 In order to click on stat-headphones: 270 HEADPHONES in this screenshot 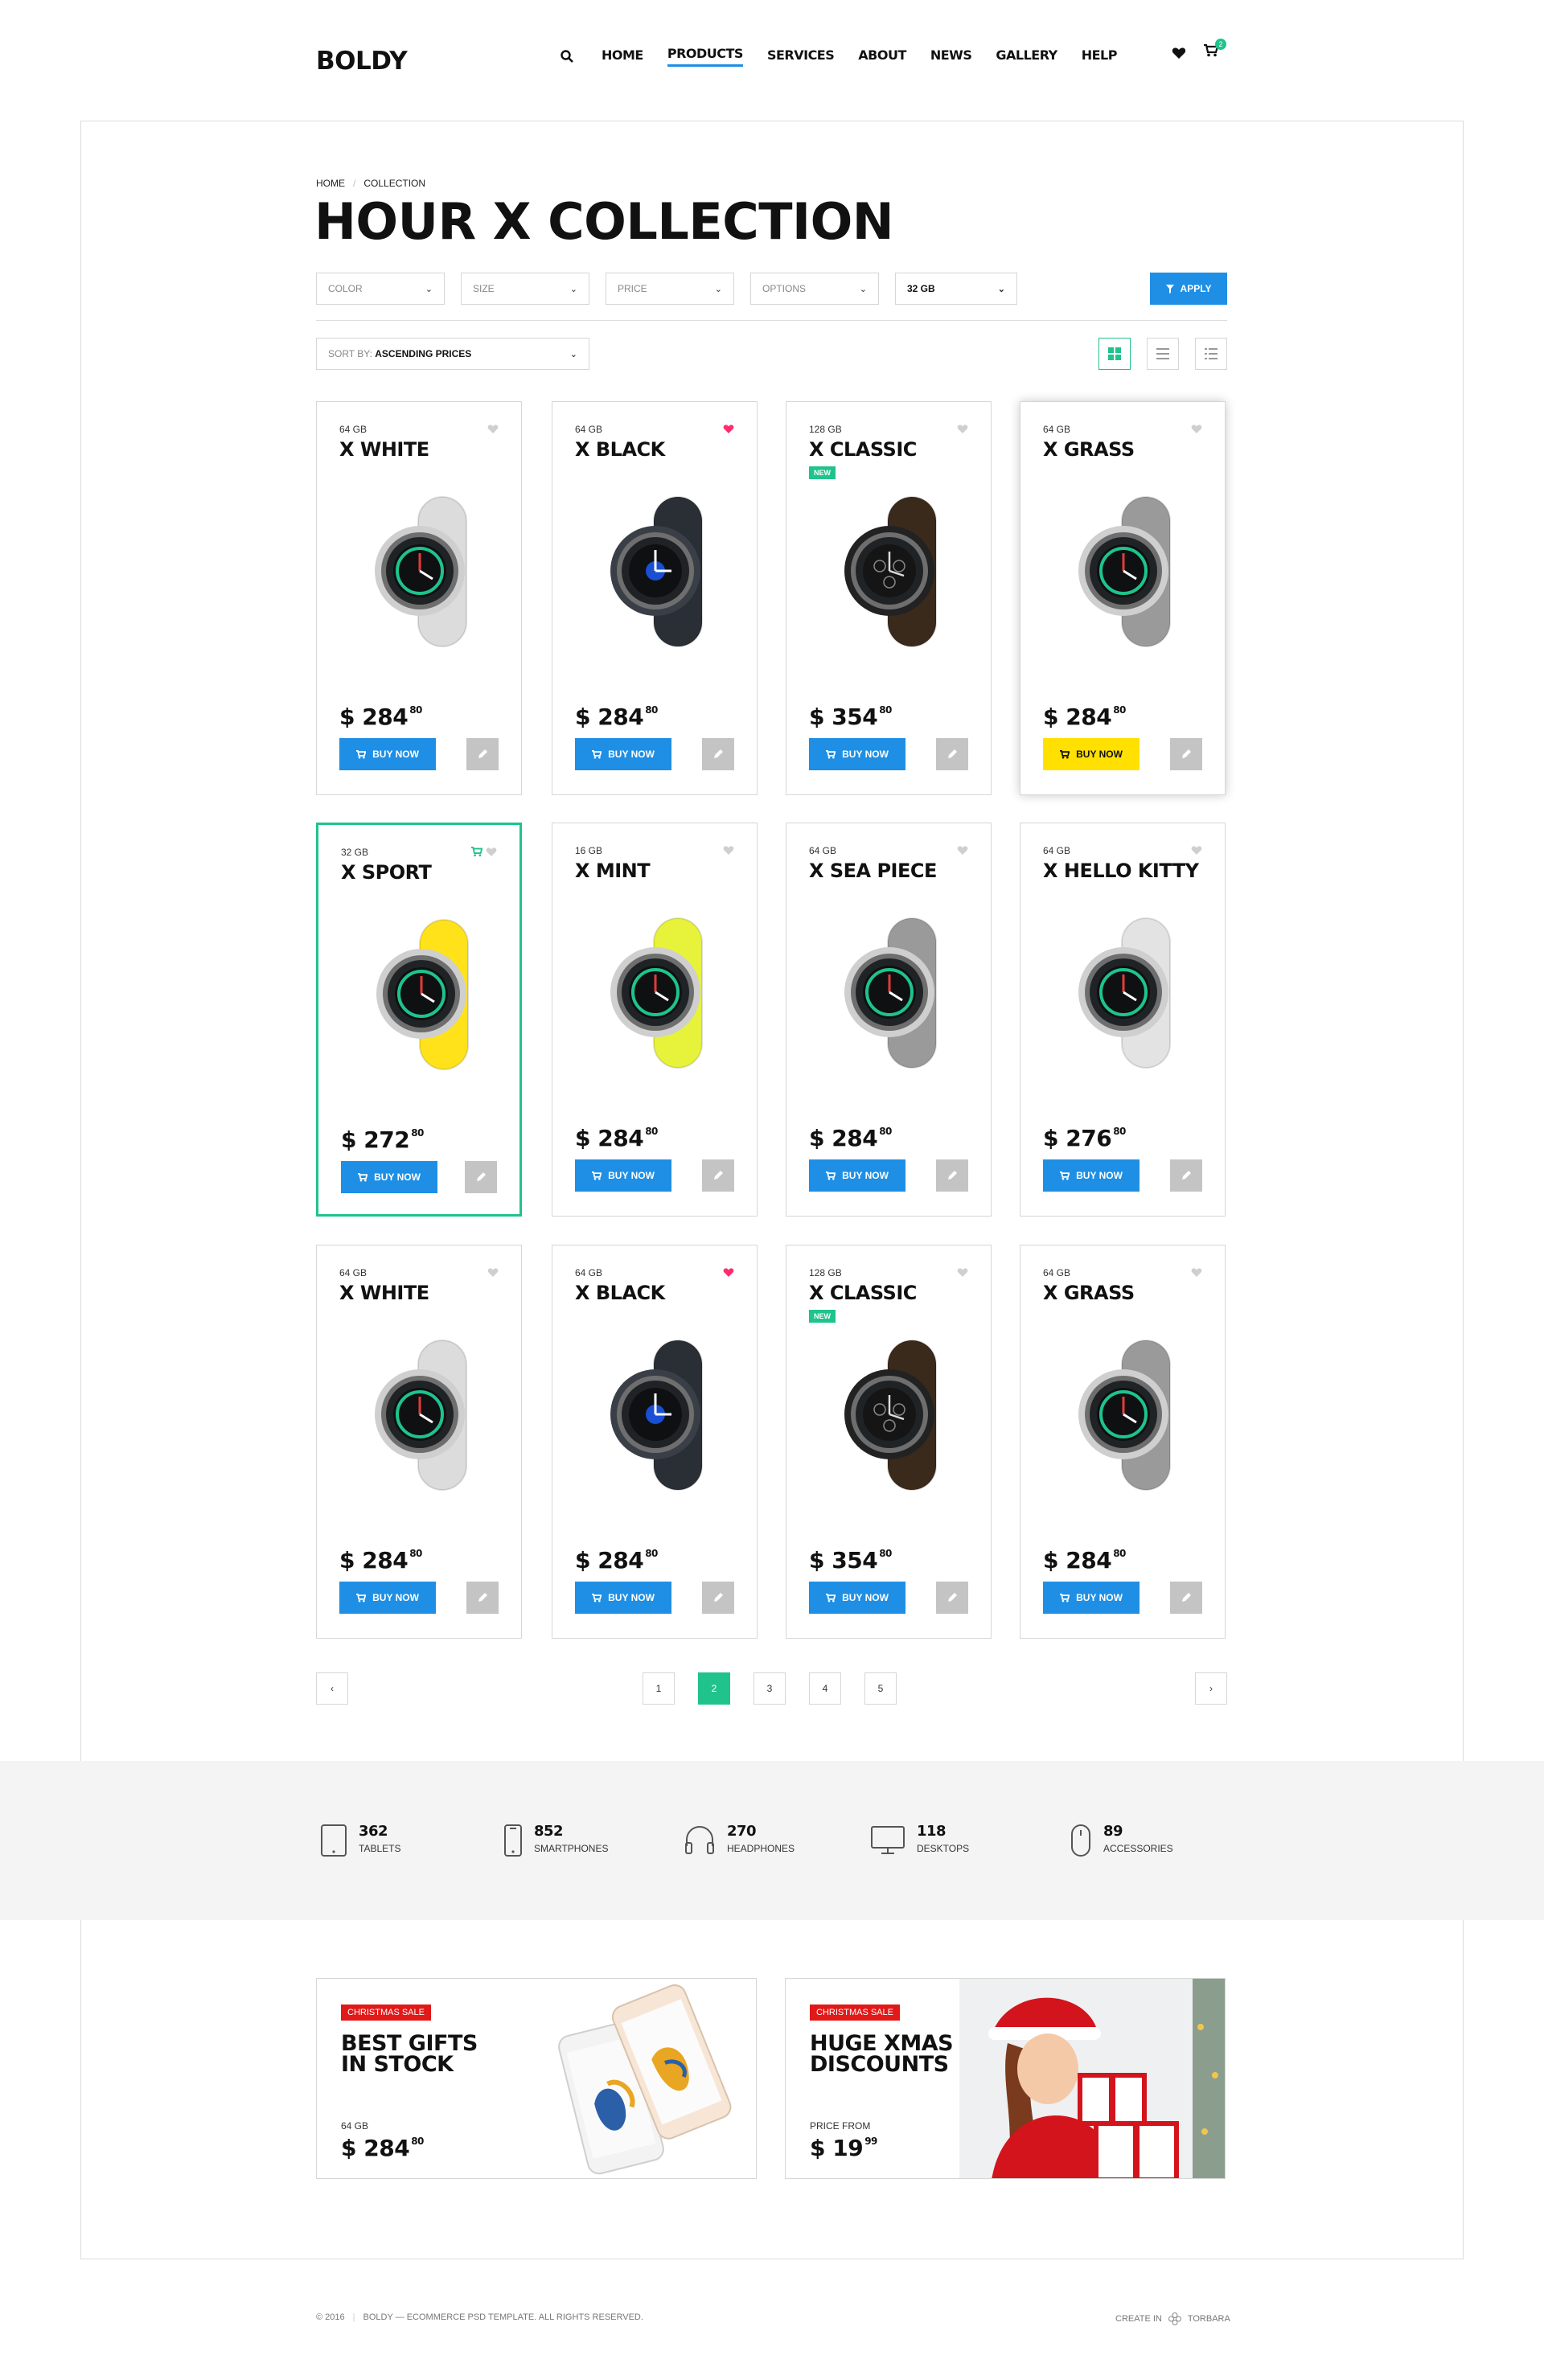, I will do `click(739, 1840)`.